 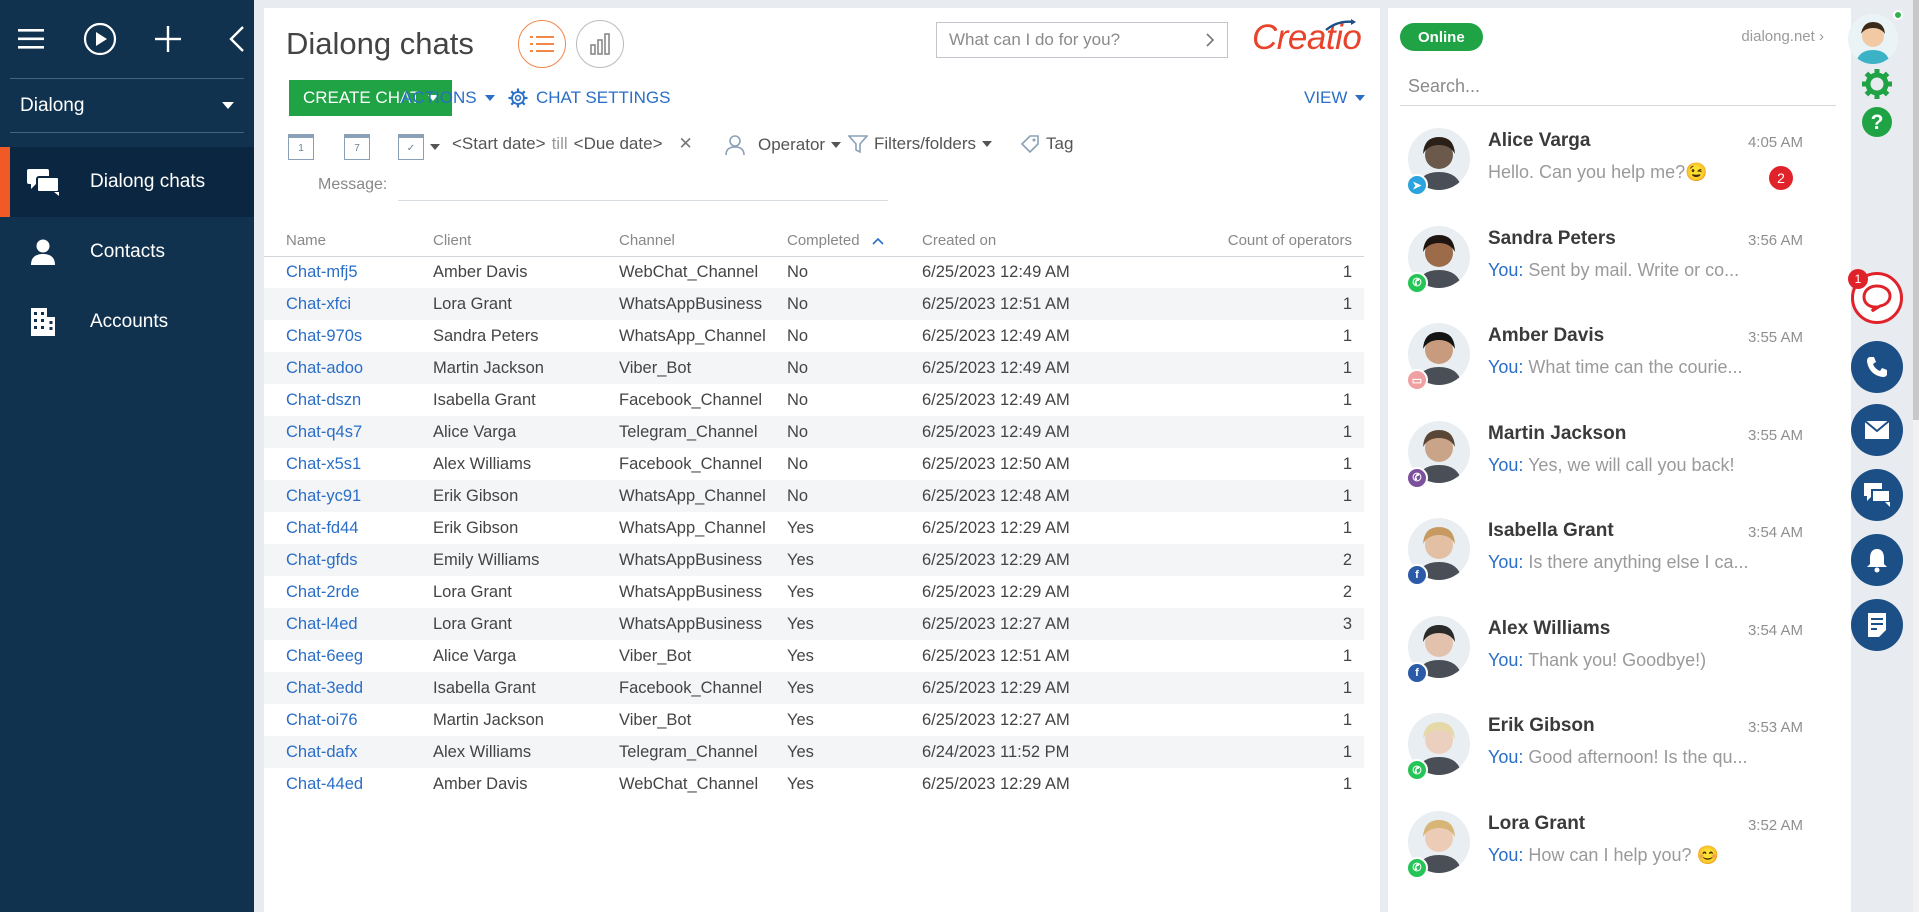 I want to click on date-filter-week-button: 7, so click(x=357, y=147).